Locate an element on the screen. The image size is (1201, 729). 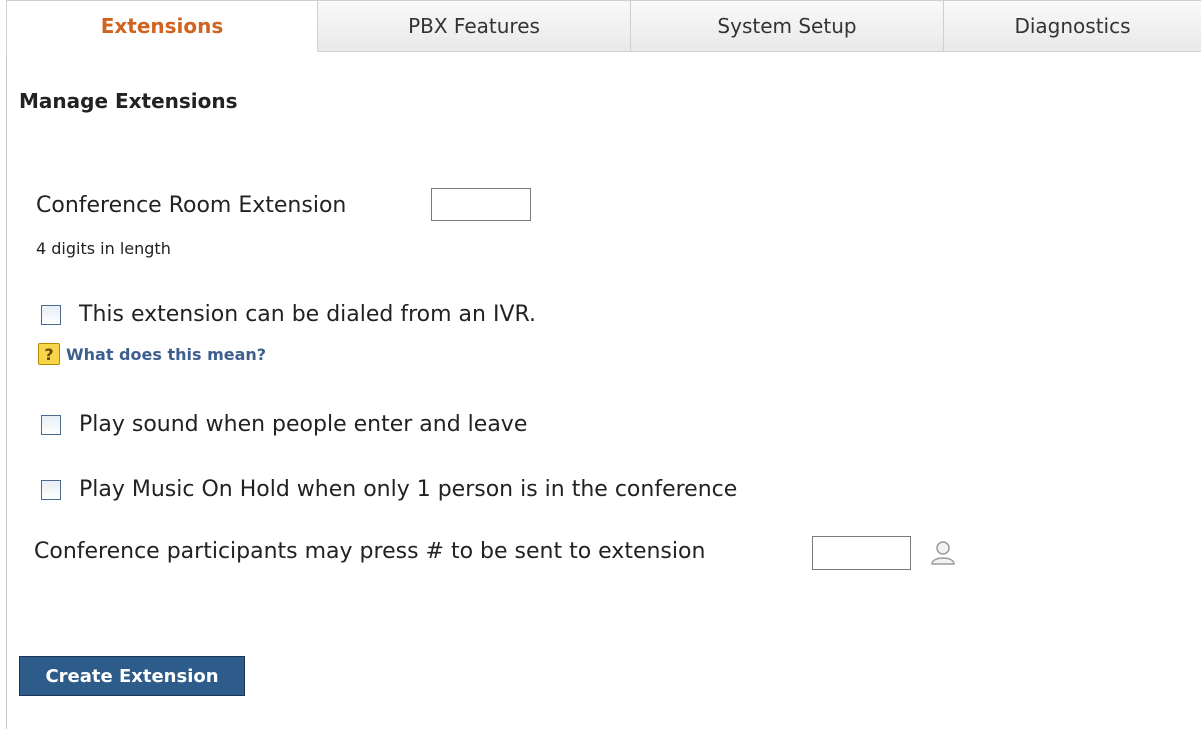
tab-pbx-features: PBX Features is located at coordinates (474, 26).